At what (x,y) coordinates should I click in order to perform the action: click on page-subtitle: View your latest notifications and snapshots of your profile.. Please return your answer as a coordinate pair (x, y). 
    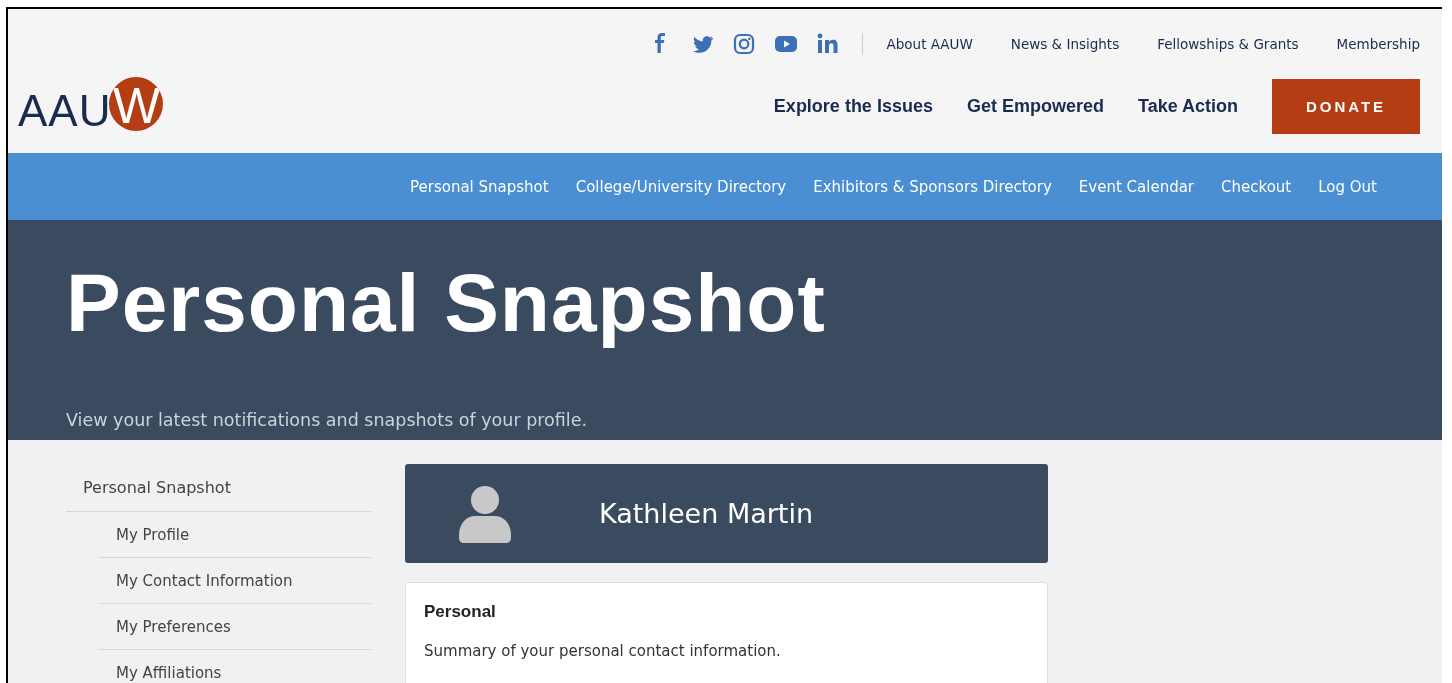
    Looking at the image, I should click on (327, 420).